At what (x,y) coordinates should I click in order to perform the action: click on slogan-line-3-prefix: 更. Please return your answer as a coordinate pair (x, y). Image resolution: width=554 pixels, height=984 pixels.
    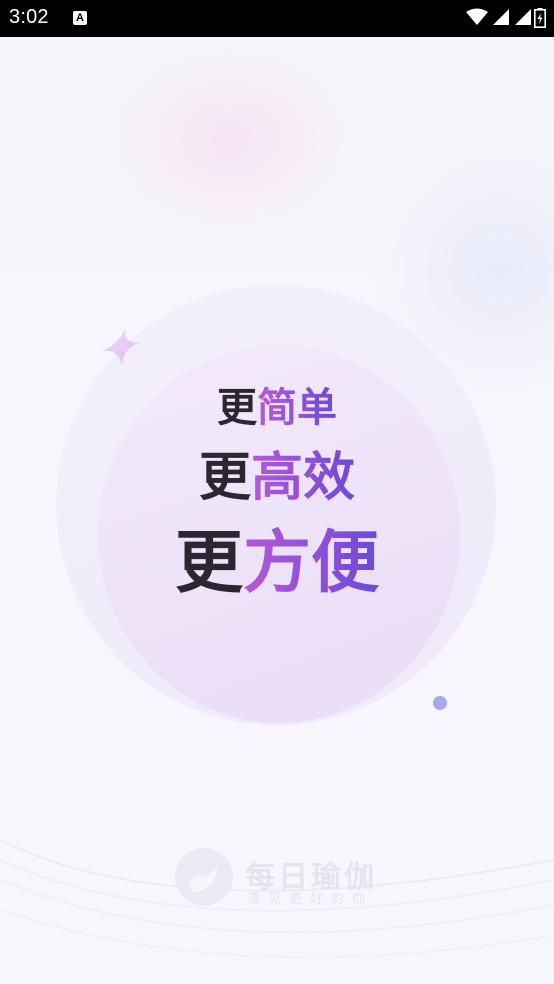
    Looking at the image, I should click on (208, 563).